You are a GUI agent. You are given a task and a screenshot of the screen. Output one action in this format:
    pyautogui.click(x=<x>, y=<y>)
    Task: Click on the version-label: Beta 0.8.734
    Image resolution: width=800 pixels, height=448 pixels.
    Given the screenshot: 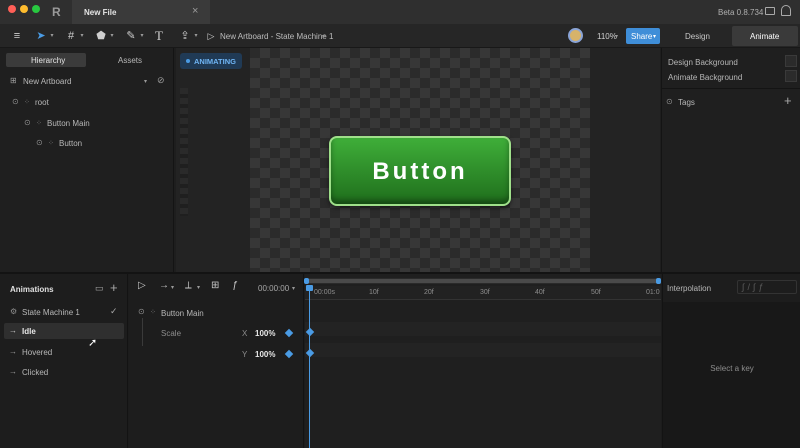 What is the action you would take?
    pyautogui.click(x=741, y=12)
    